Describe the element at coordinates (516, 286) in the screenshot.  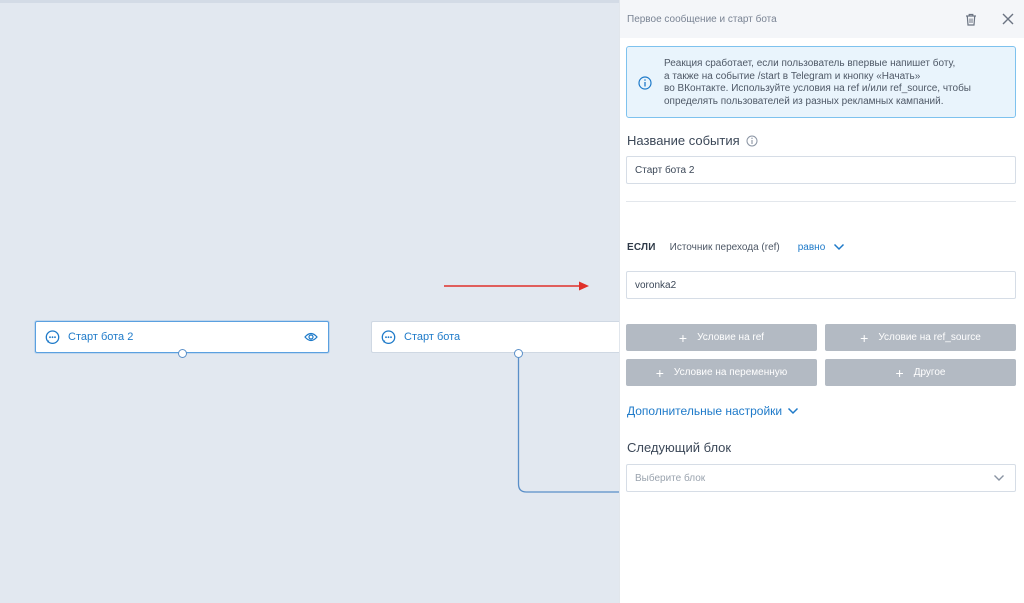
I see `annotation-arrow` at that location.